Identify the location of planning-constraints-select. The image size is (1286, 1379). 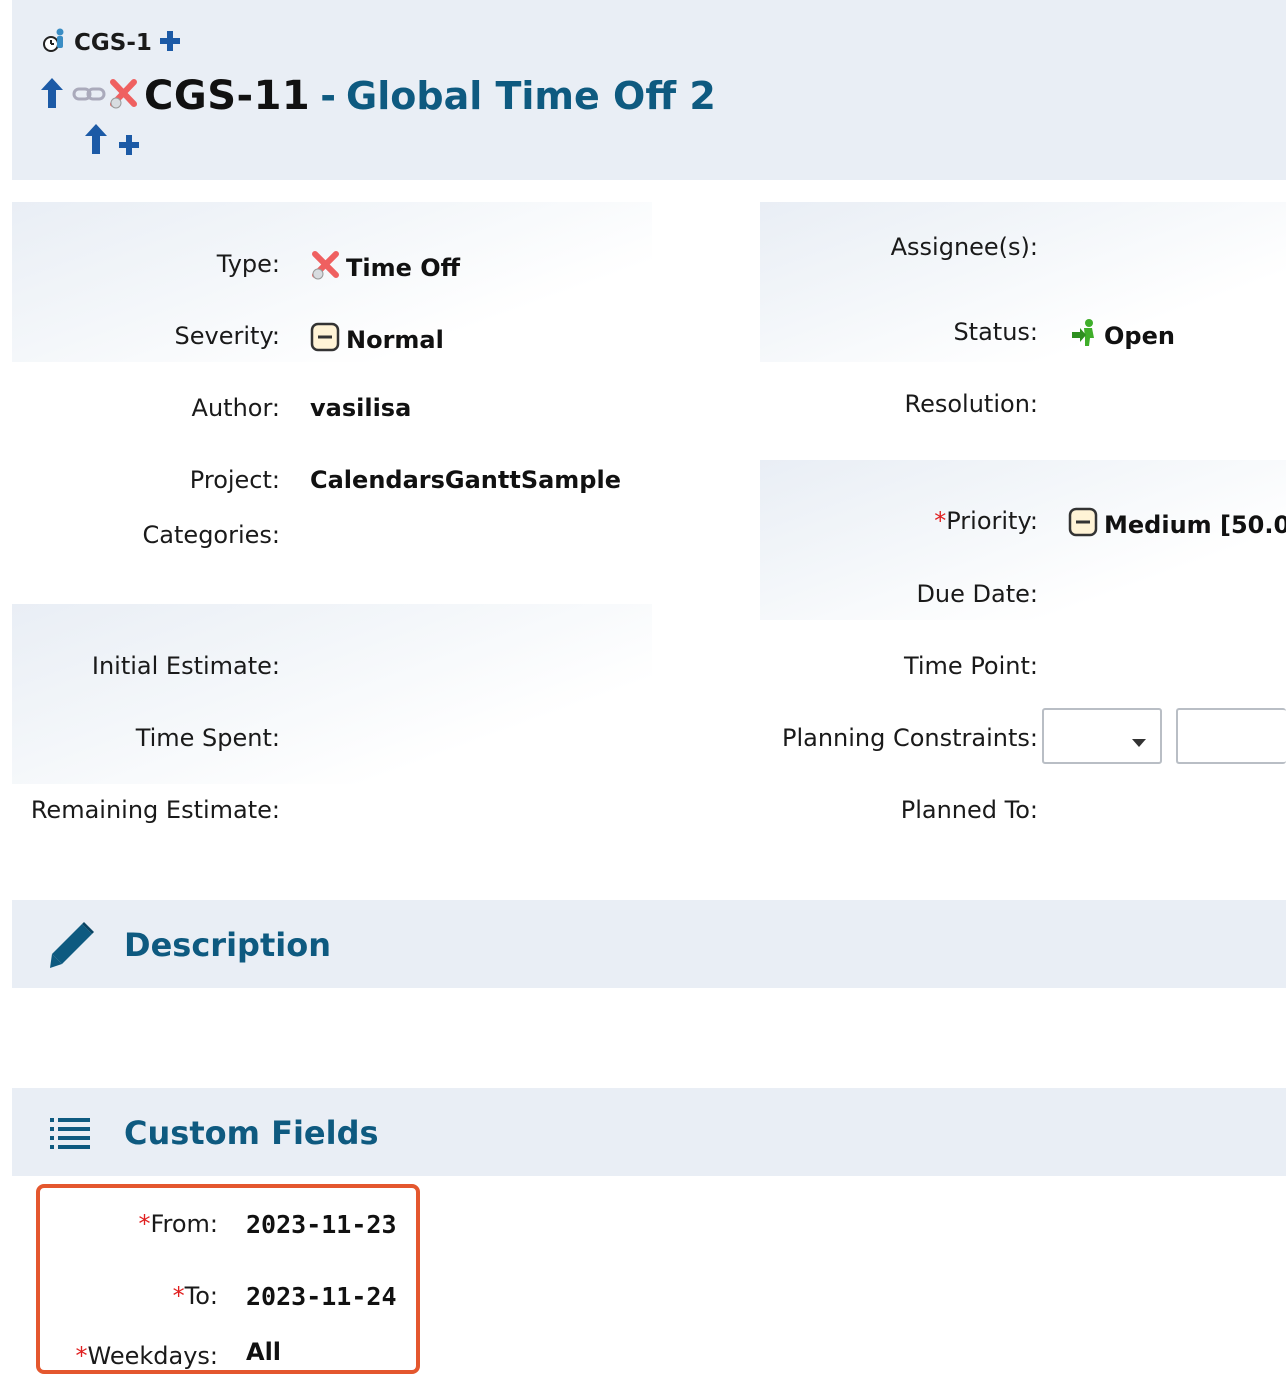
(1102, 736).